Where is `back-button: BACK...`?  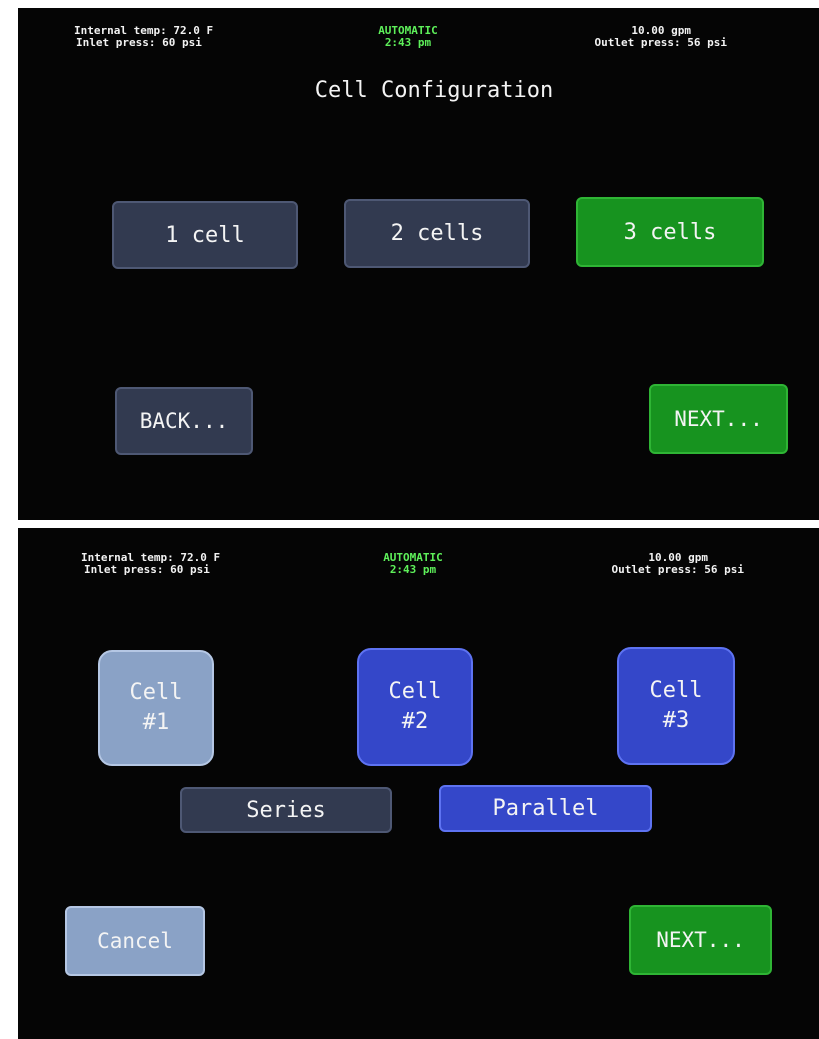 back-button: BACK... is located at coordinates (184, 421).